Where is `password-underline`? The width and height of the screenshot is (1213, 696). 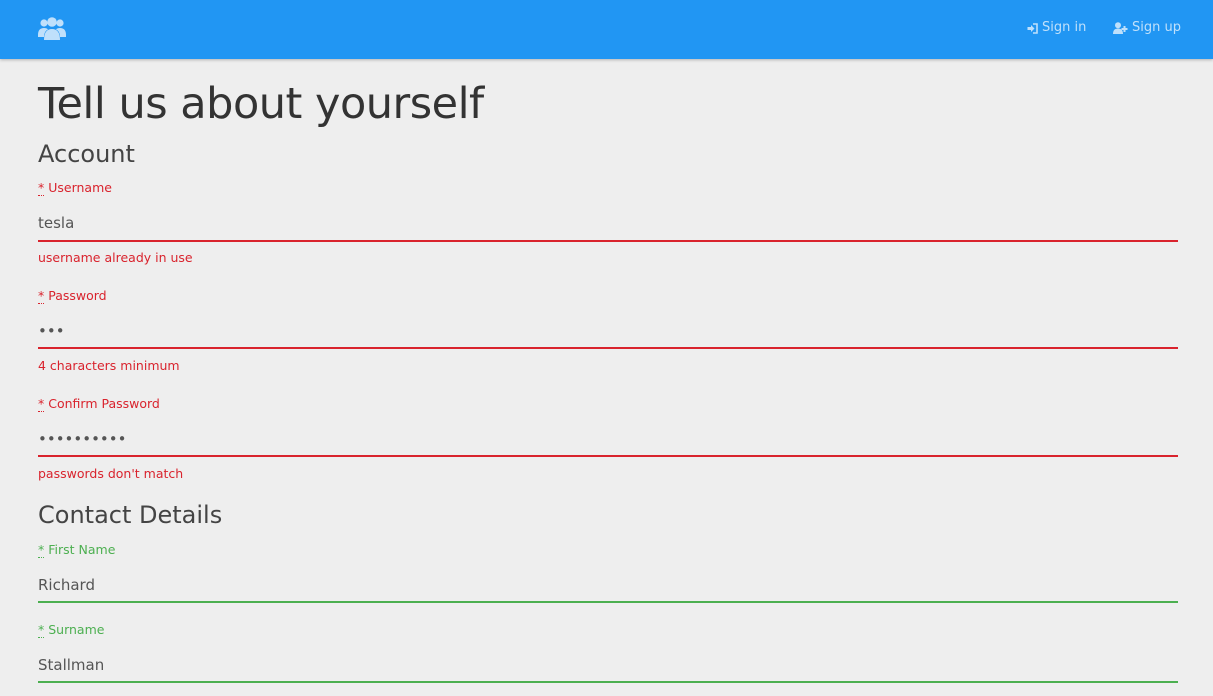
password-underline is located at coordinates (608, 348).